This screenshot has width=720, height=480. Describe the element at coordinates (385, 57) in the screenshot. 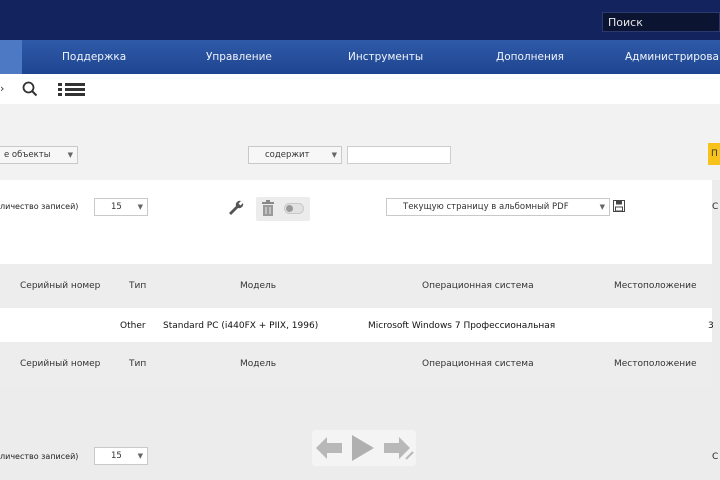

I see `nav-item-tools: Инструменты` at that location.